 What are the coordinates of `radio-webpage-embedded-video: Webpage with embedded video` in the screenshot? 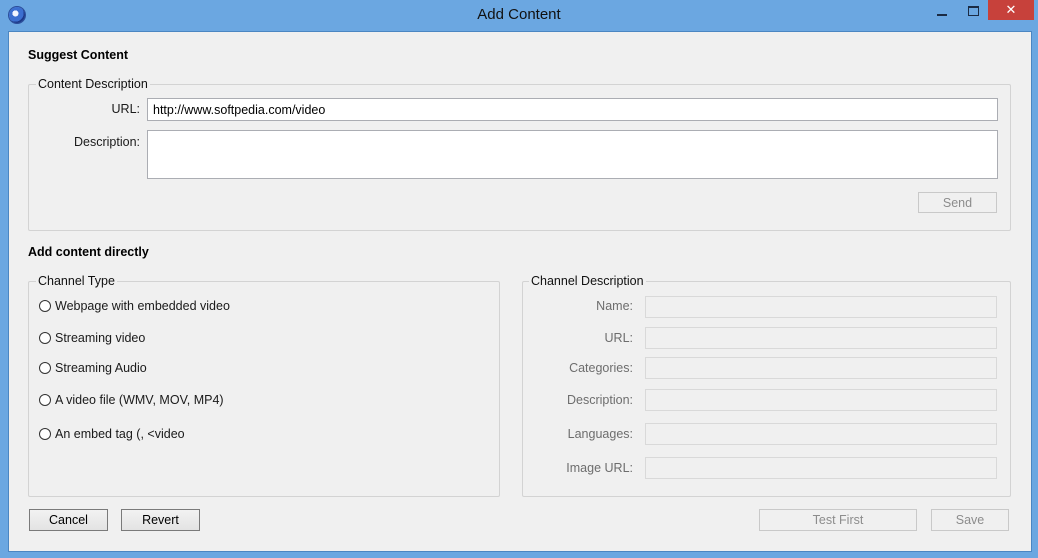 It's located at (134, 306).